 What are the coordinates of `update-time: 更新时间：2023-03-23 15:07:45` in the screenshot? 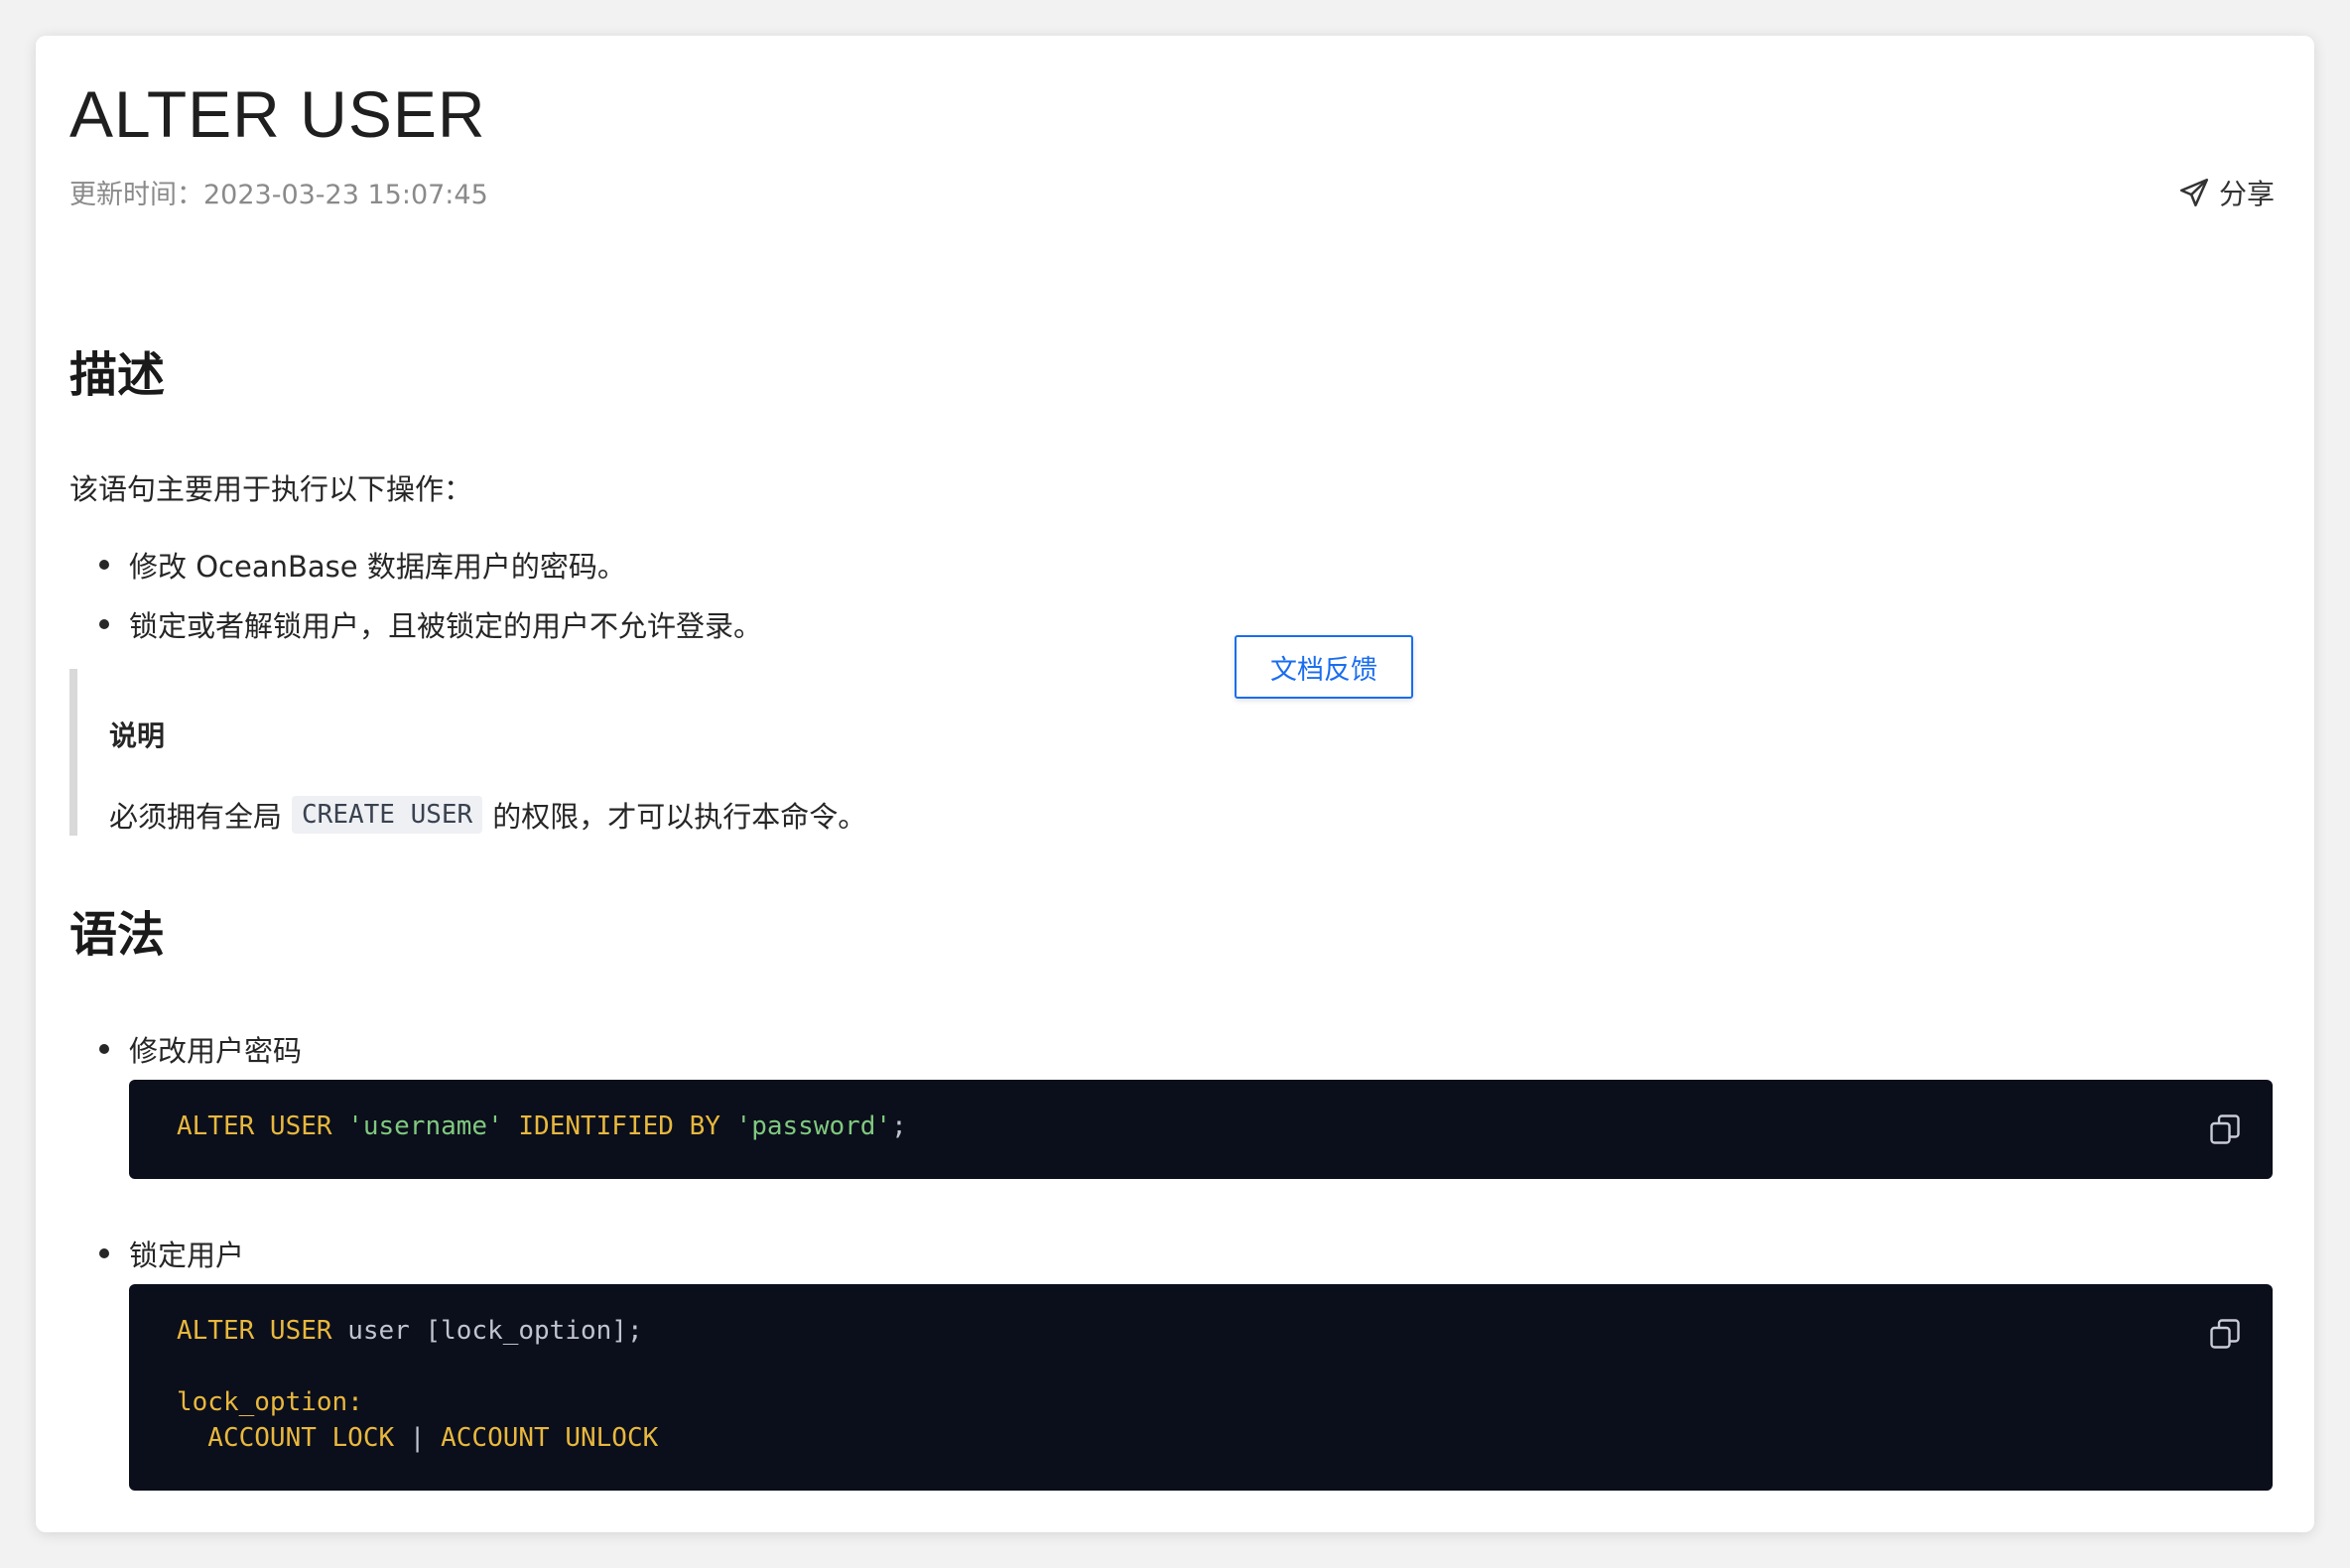 It's located at (278, 192).